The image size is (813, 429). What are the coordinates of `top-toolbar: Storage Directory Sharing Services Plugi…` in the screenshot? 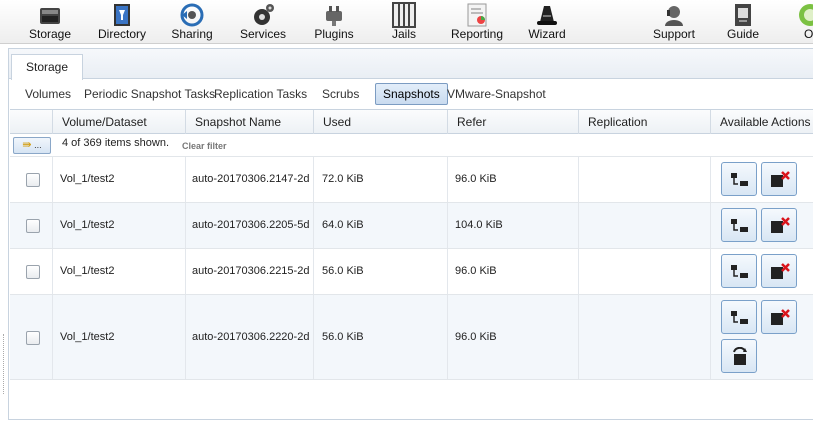 It's located at (406, 22).